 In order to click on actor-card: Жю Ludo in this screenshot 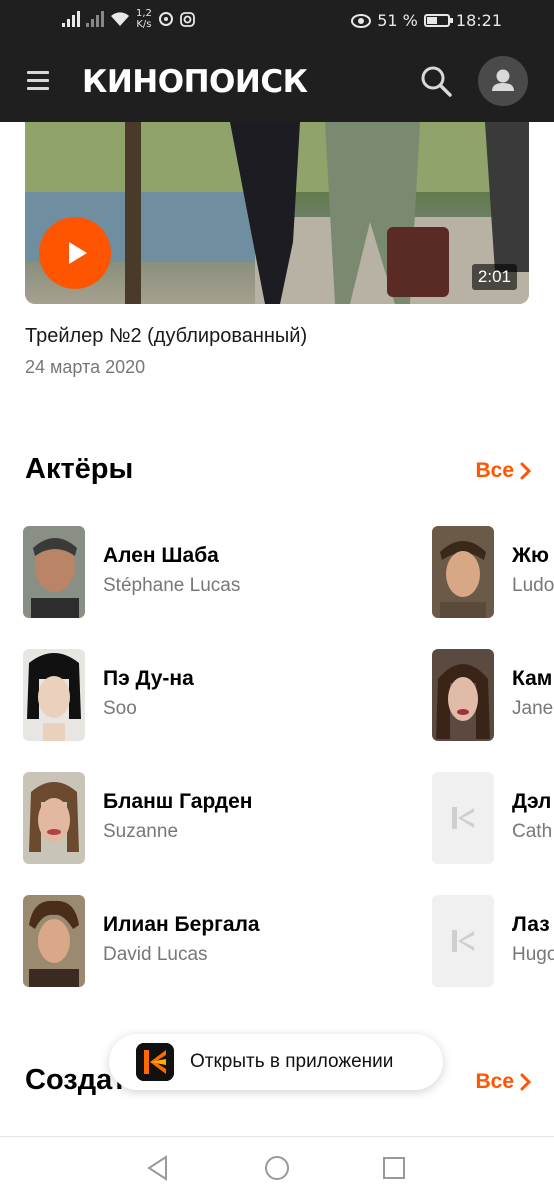, I will do `click(493, 573)`.